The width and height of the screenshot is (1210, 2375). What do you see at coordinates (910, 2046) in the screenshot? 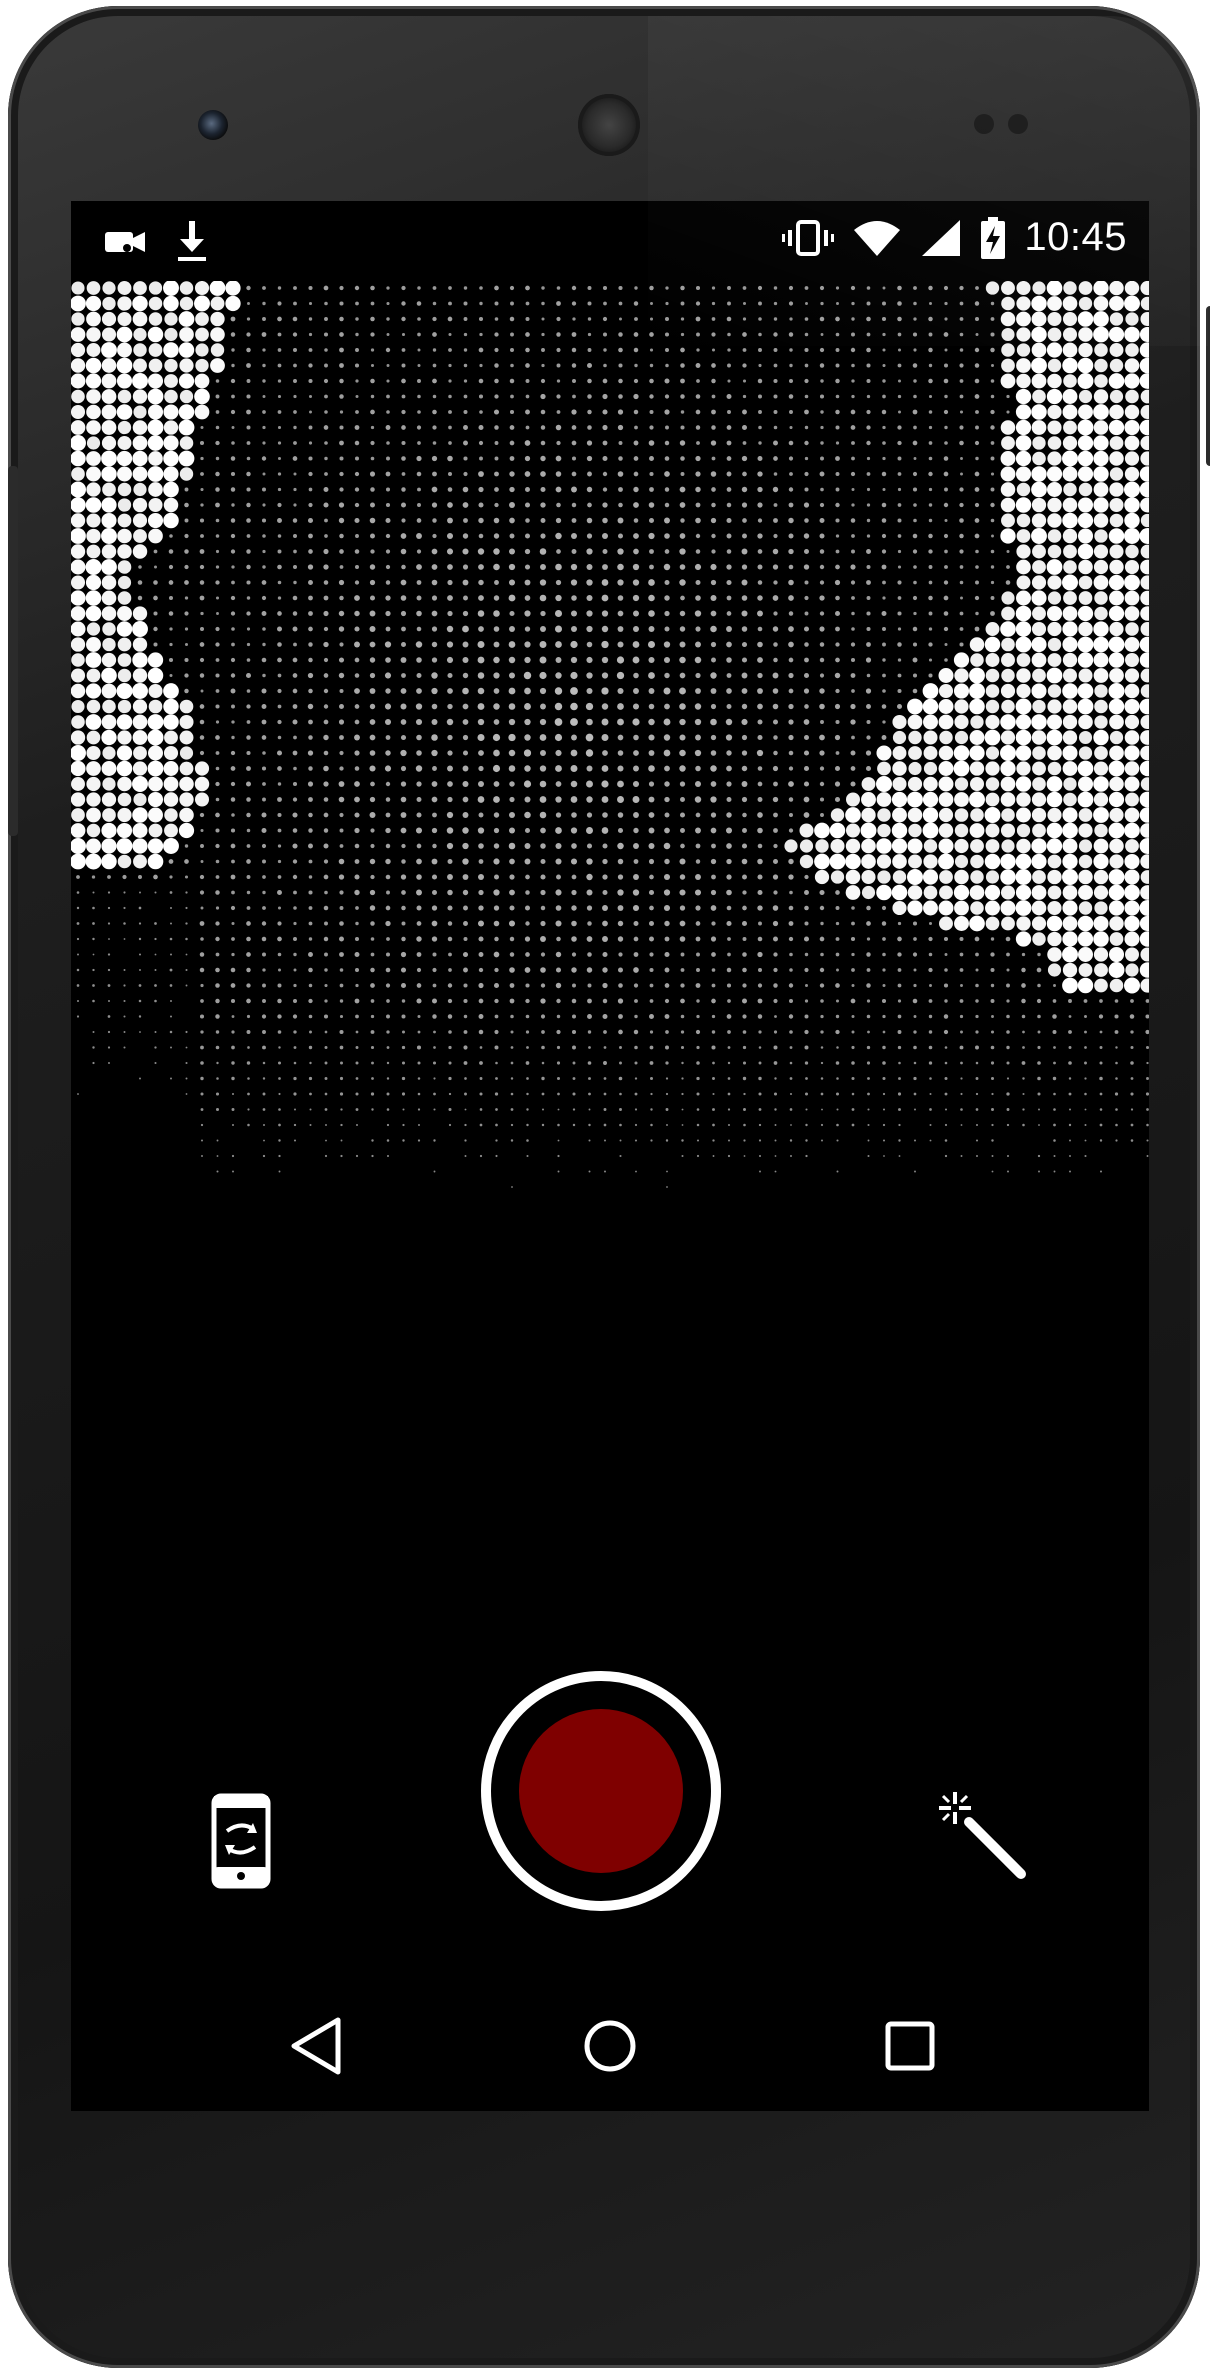
I see `recents-button` at bounding box center [910, 2046].